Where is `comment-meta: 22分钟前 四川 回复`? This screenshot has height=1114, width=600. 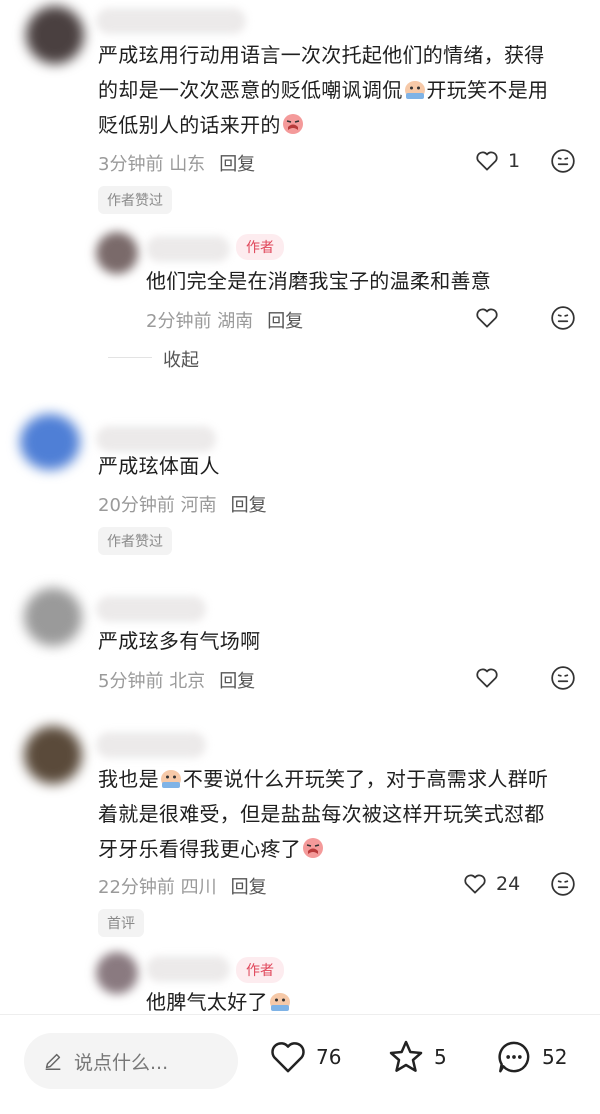
comment-meta: 22分钟前 四川 回复 is located at coordinates (182, 887).